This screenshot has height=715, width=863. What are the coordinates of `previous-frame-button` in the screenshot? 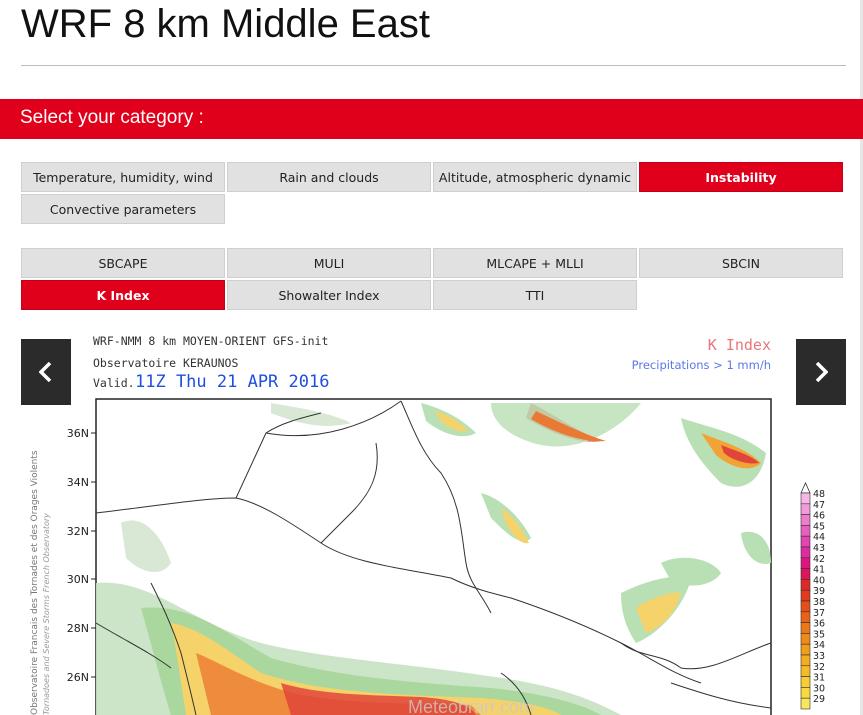 It's located at (46, 372).